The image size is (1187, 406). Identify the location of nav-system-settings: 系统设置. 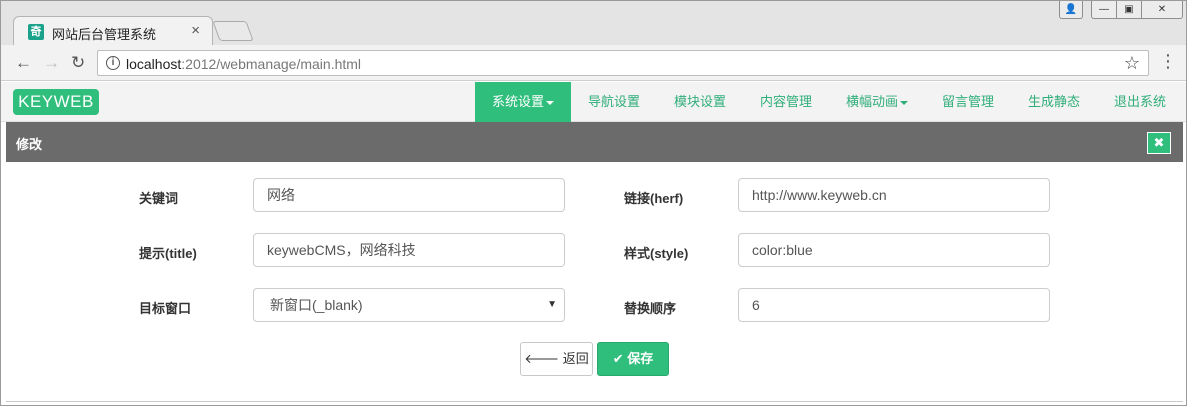
(523, 102).